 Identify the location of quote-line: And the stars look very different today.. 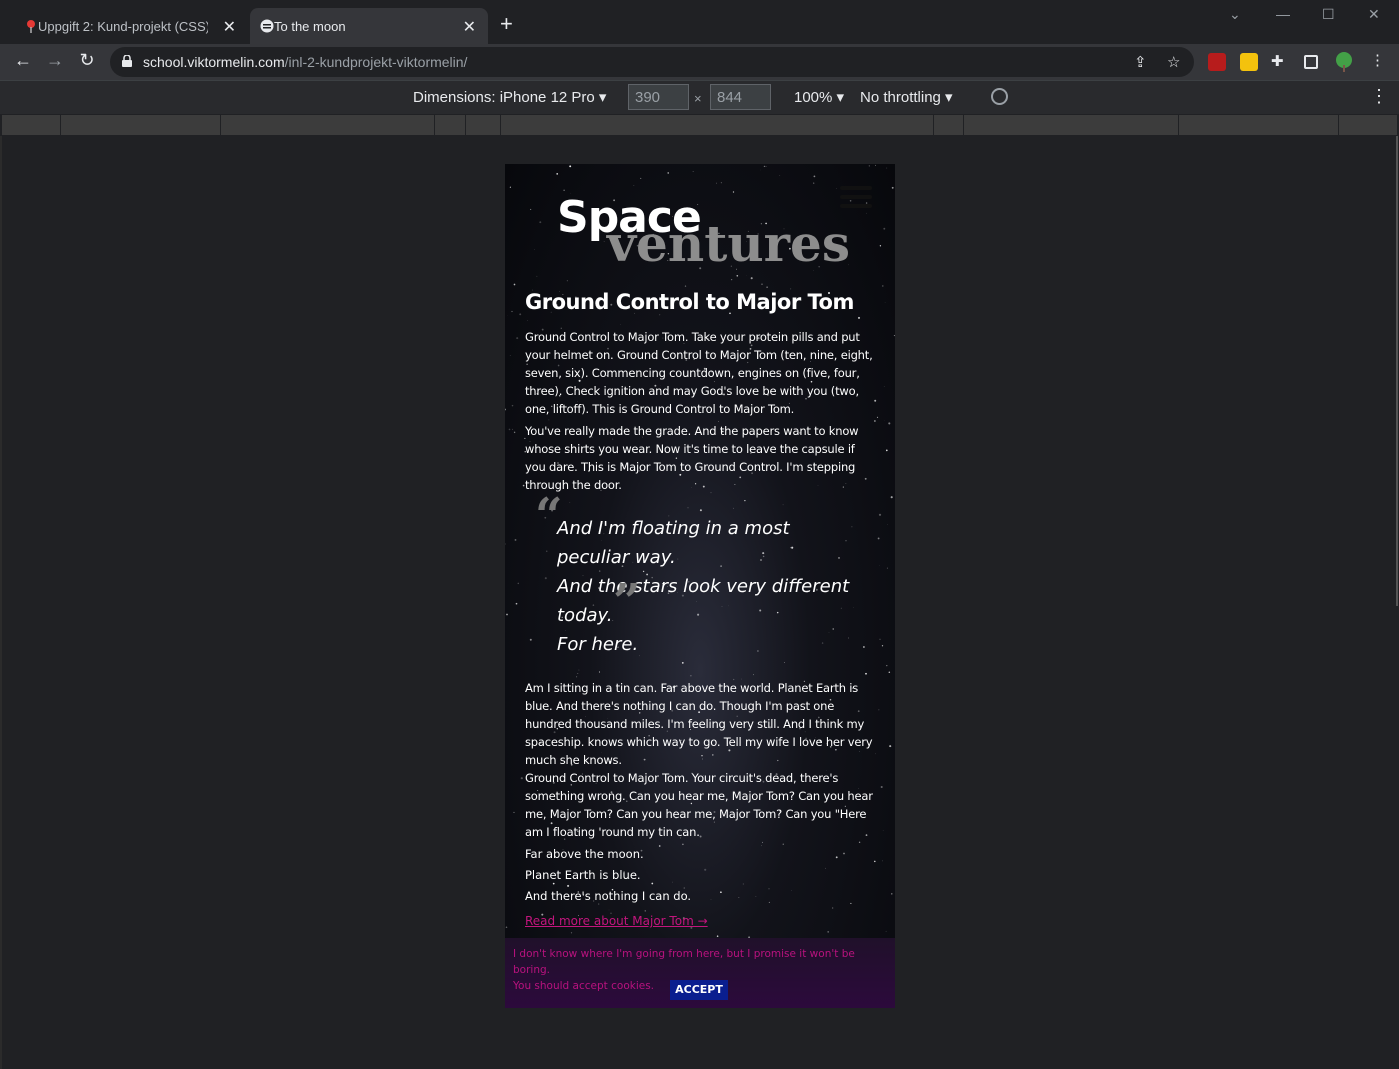
(703, 601).